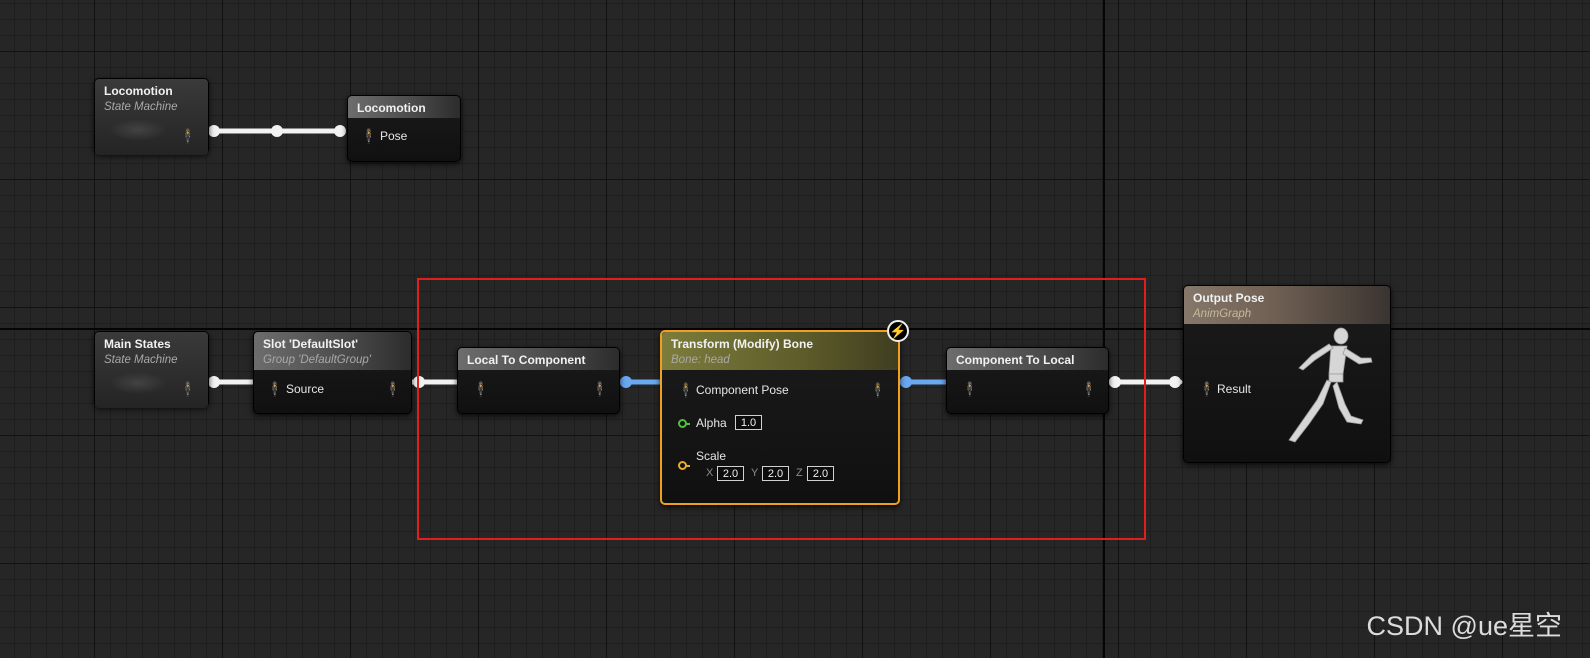  What do you see at coordinates (277, 131) in the screenshot?
I see `wire-knot-mid` at bounding box center [277, 131].